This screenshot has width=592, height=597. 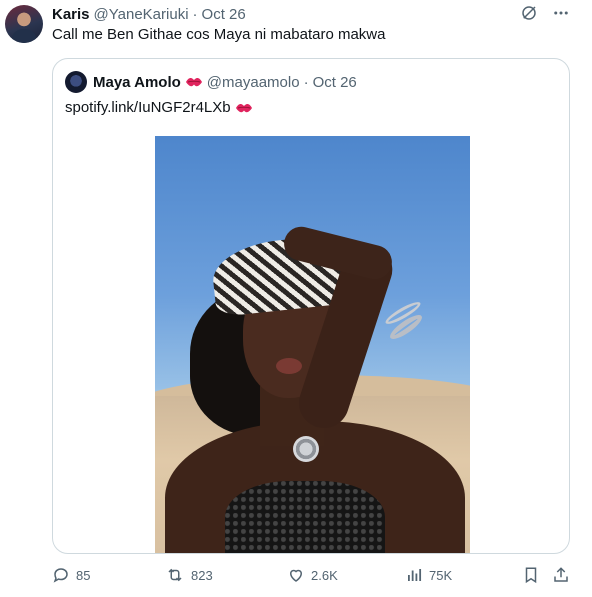 I want to click on like-button: 2.6K, so click(x=312, y=575).